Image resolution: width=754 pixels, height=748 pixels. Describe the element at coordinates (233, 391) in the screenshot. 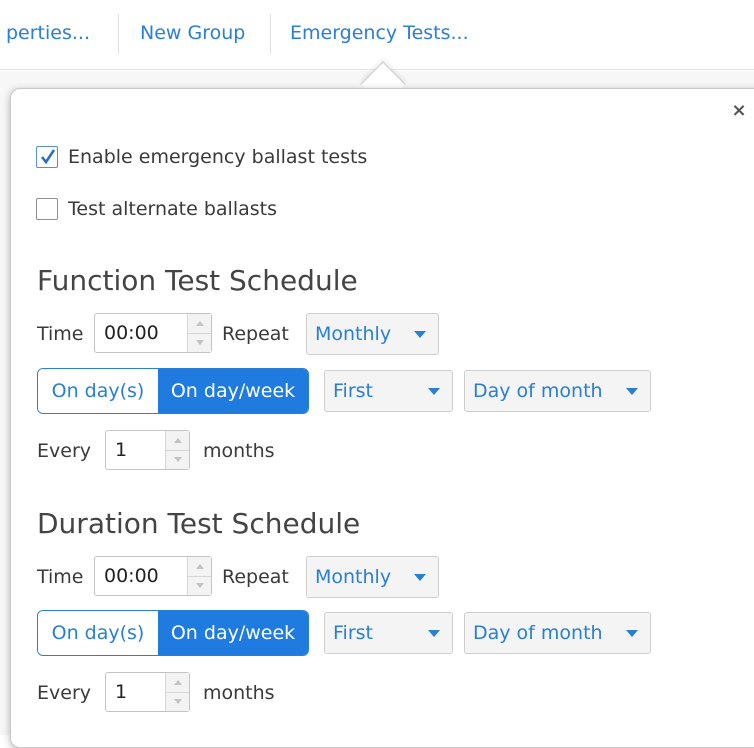

I see `function-on-day-week-option: On day/week` at that location.